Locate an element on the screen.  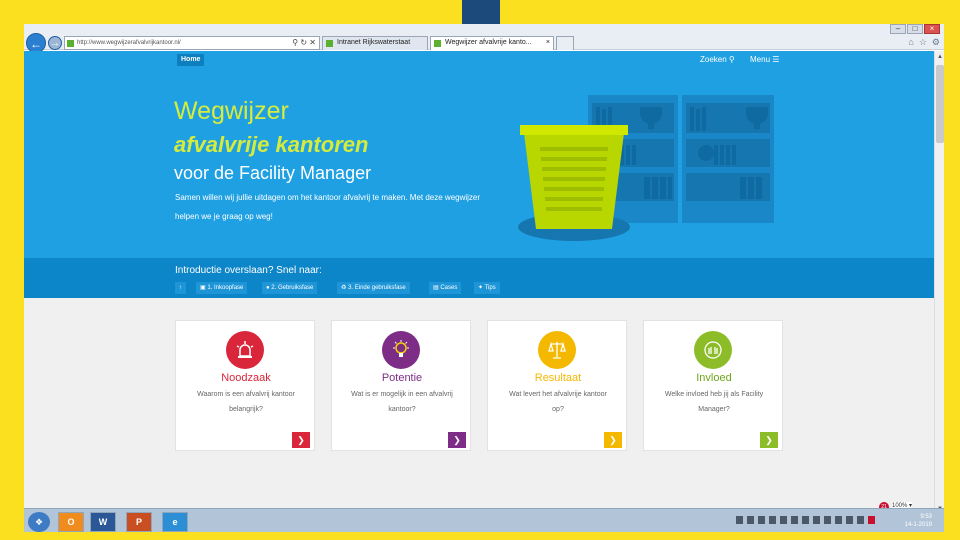
hands-icon is located at coordinates (713, 350).